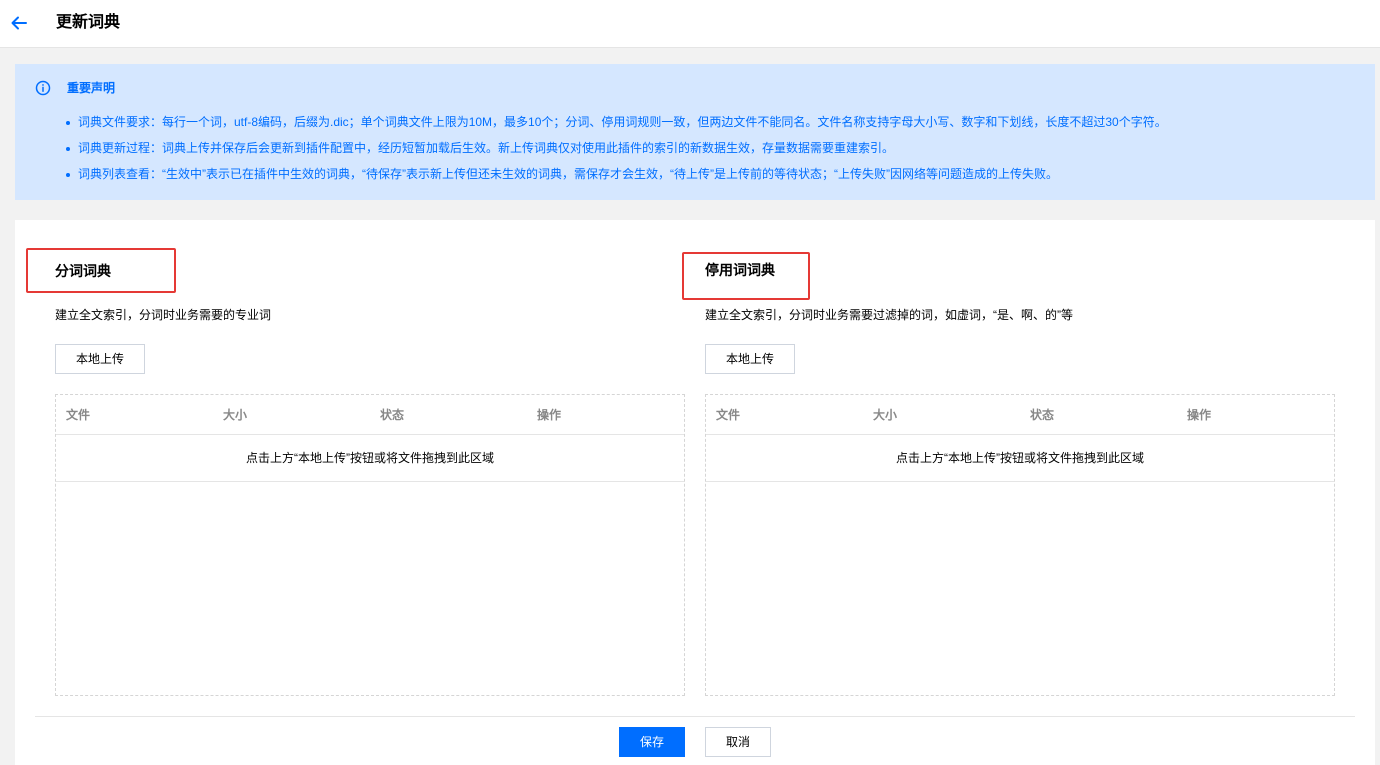  Describe the element at coordinates (695, 716) in the screenshot. I see `footer-divider` at that location.